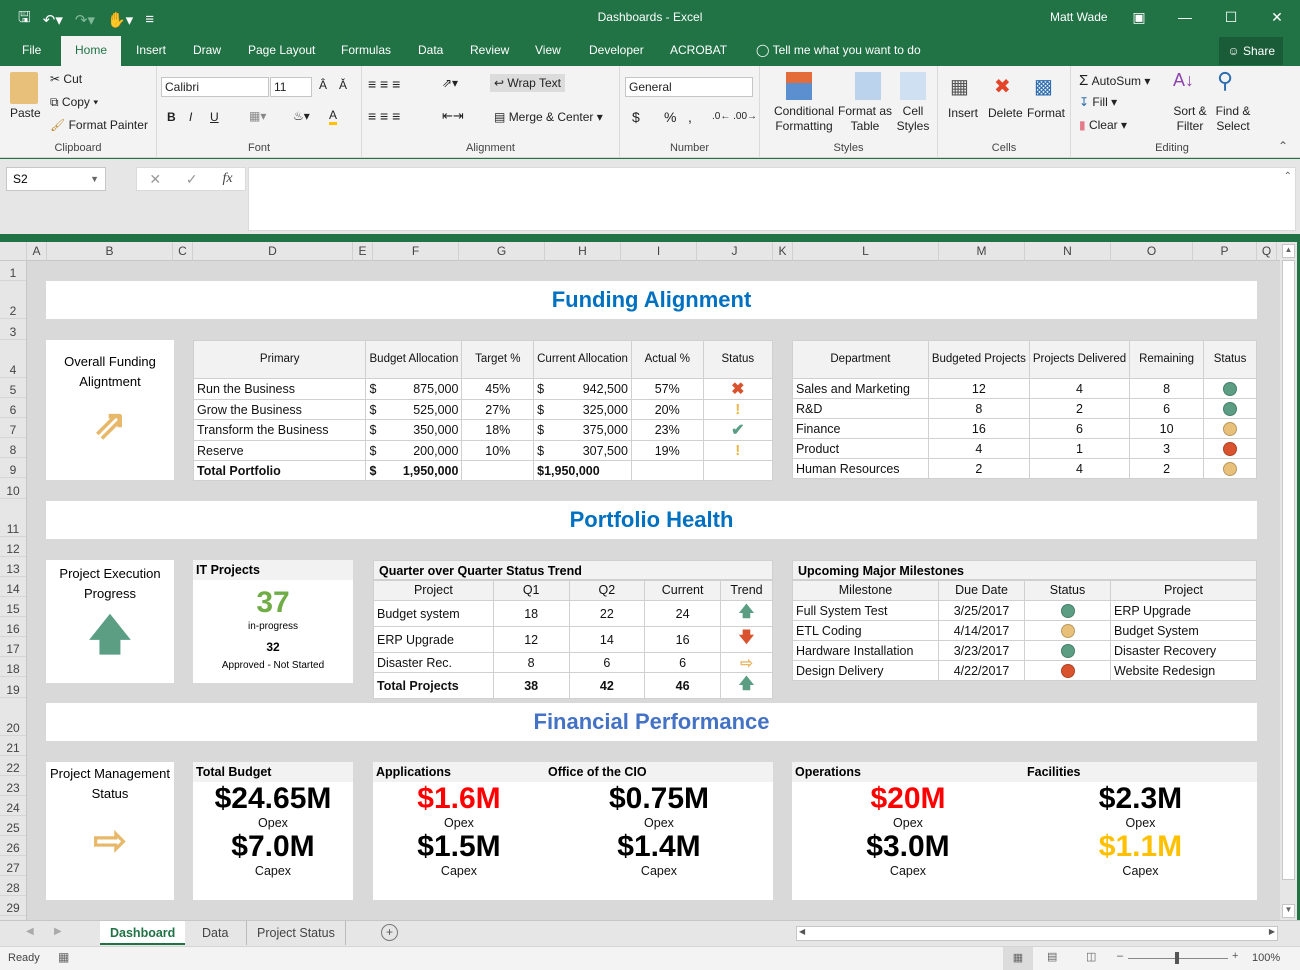 This screenshot has height=970, width=1300. I want to click on row-header: 9, so click(13, 468).